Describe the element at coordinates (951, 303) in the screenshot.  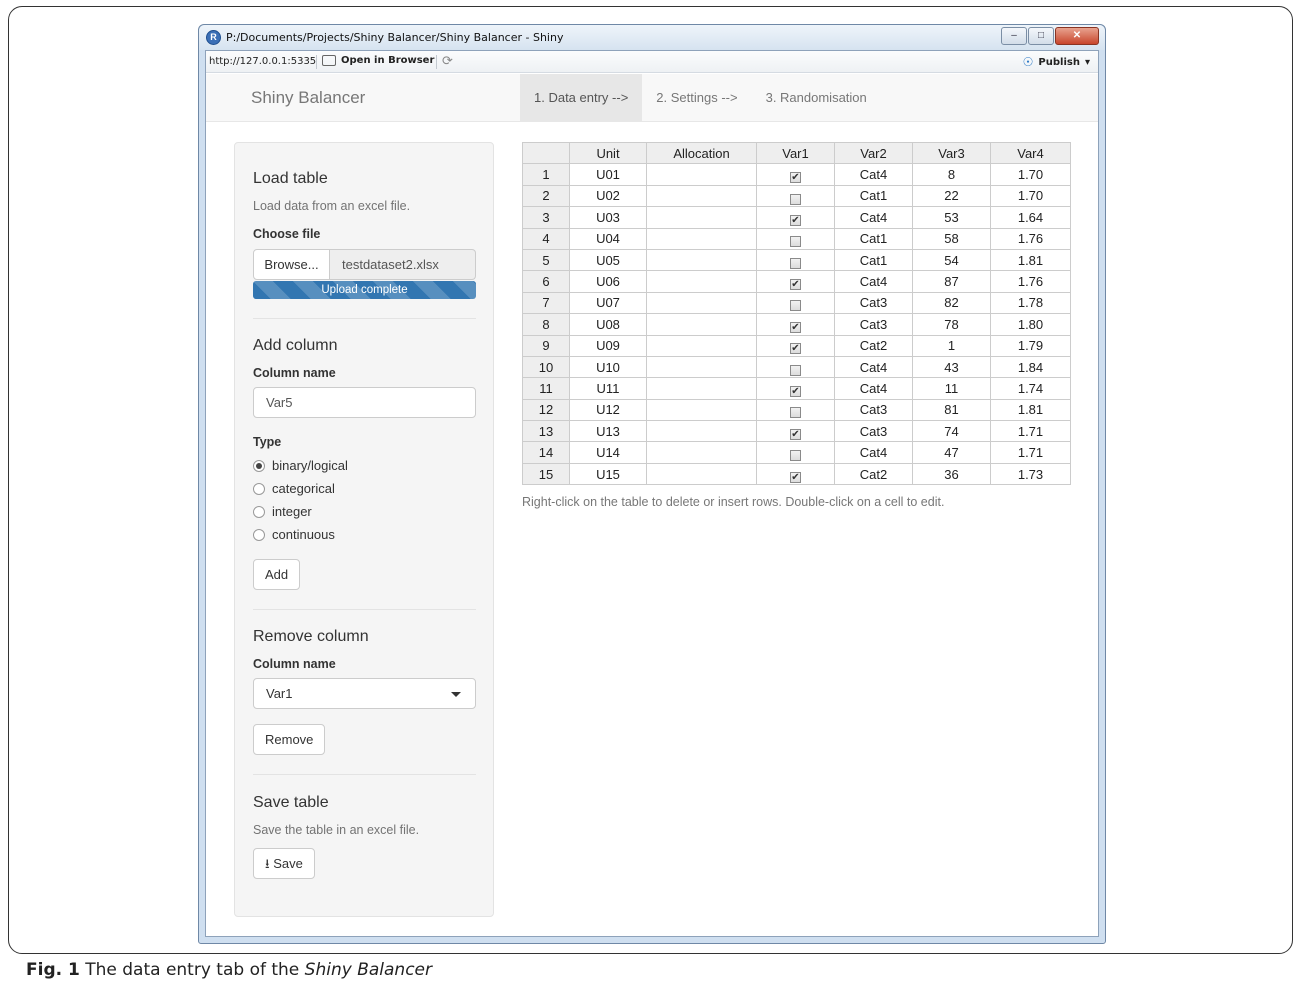
I see `var3-cell: 82` at that location.